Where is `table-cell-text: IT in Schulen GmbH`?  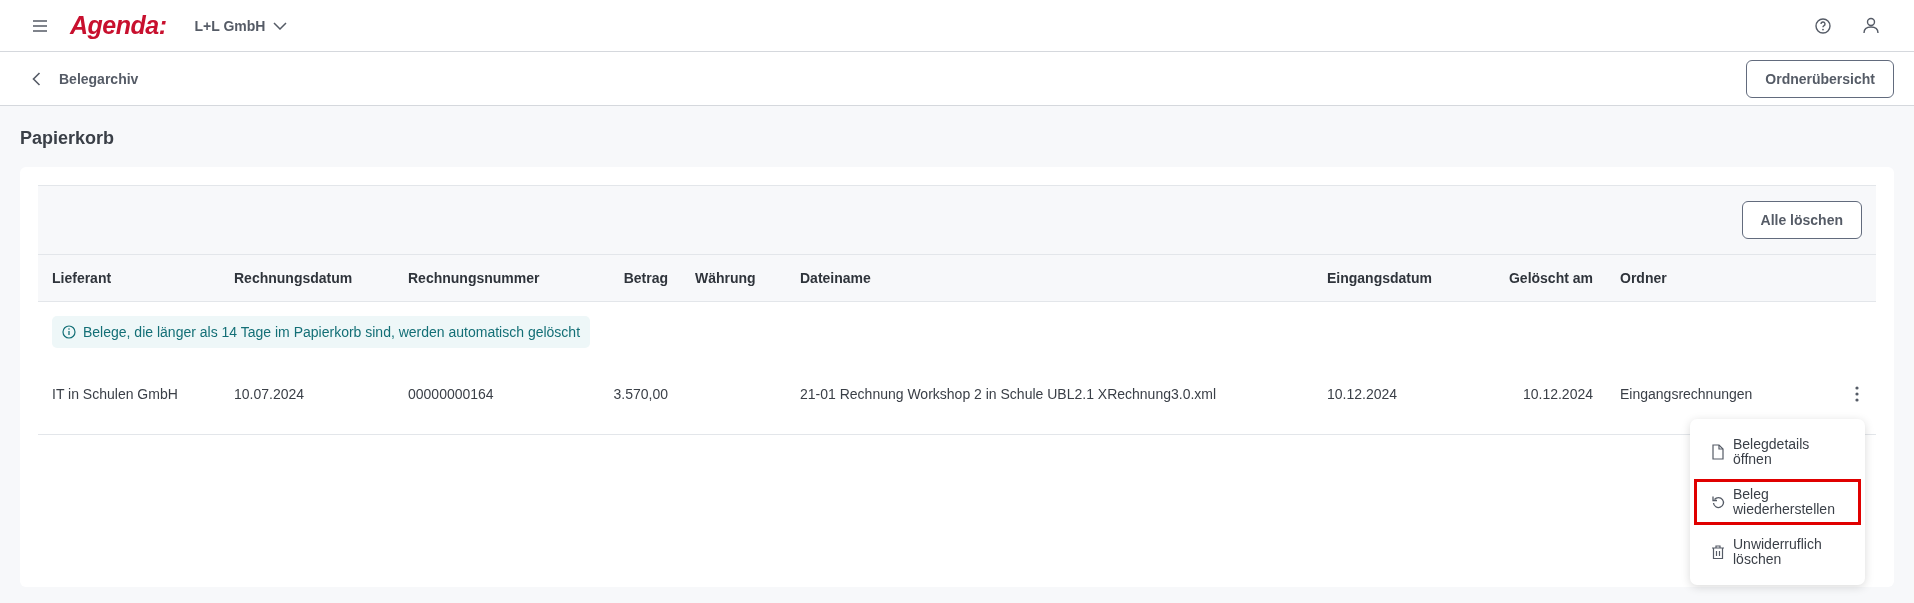 table-cell-text: IT in Schulen GmbH is located at coordinates (115, 394).